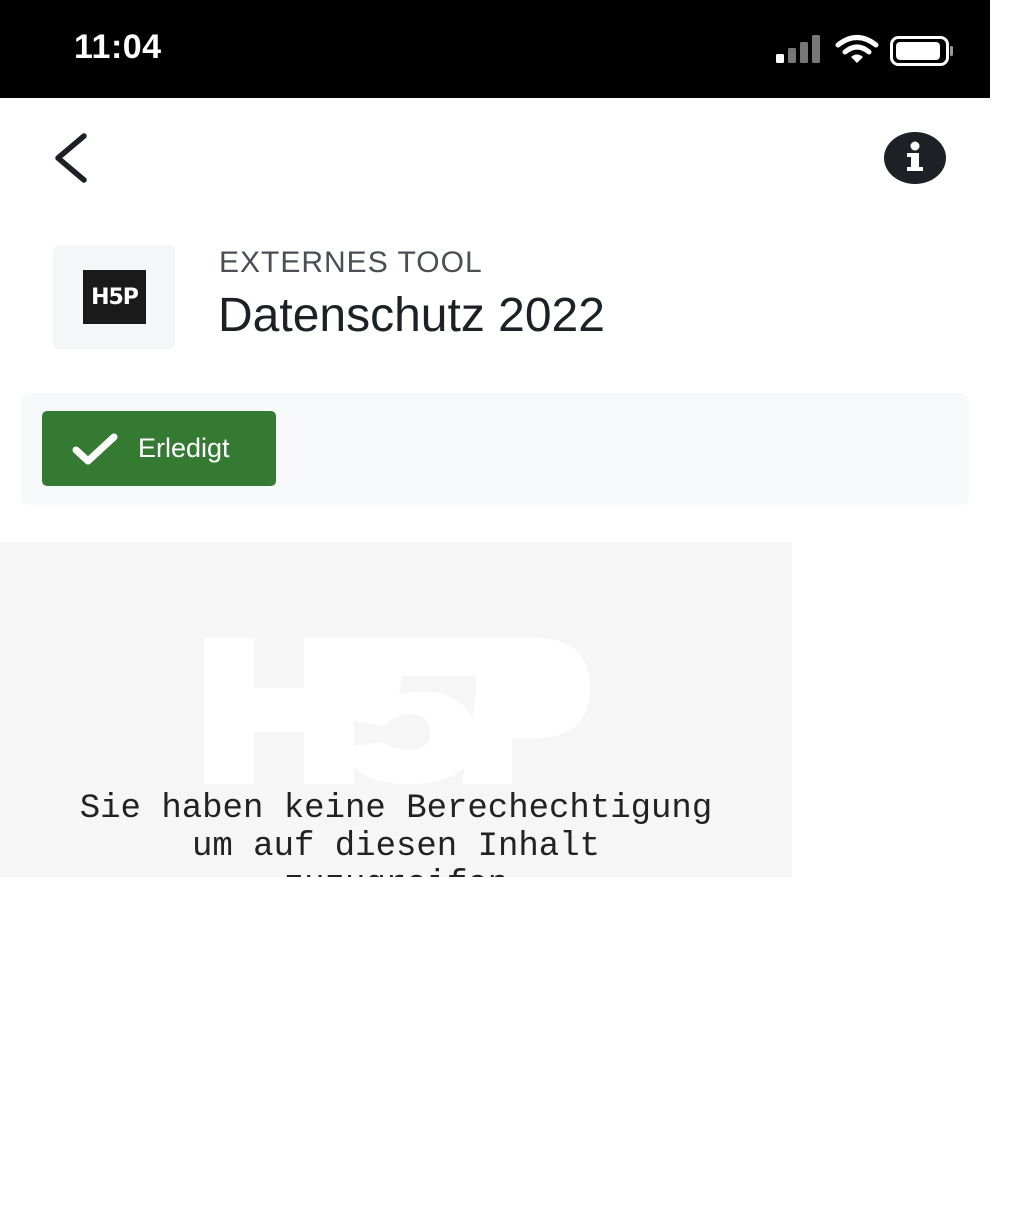 Image resolution: width=1010 pixels, height=1217 pixels. What do you see at coordinates (495, 49) in the screenshot?
I see `status-bar: 11:04` at bounding box center [495, 49].